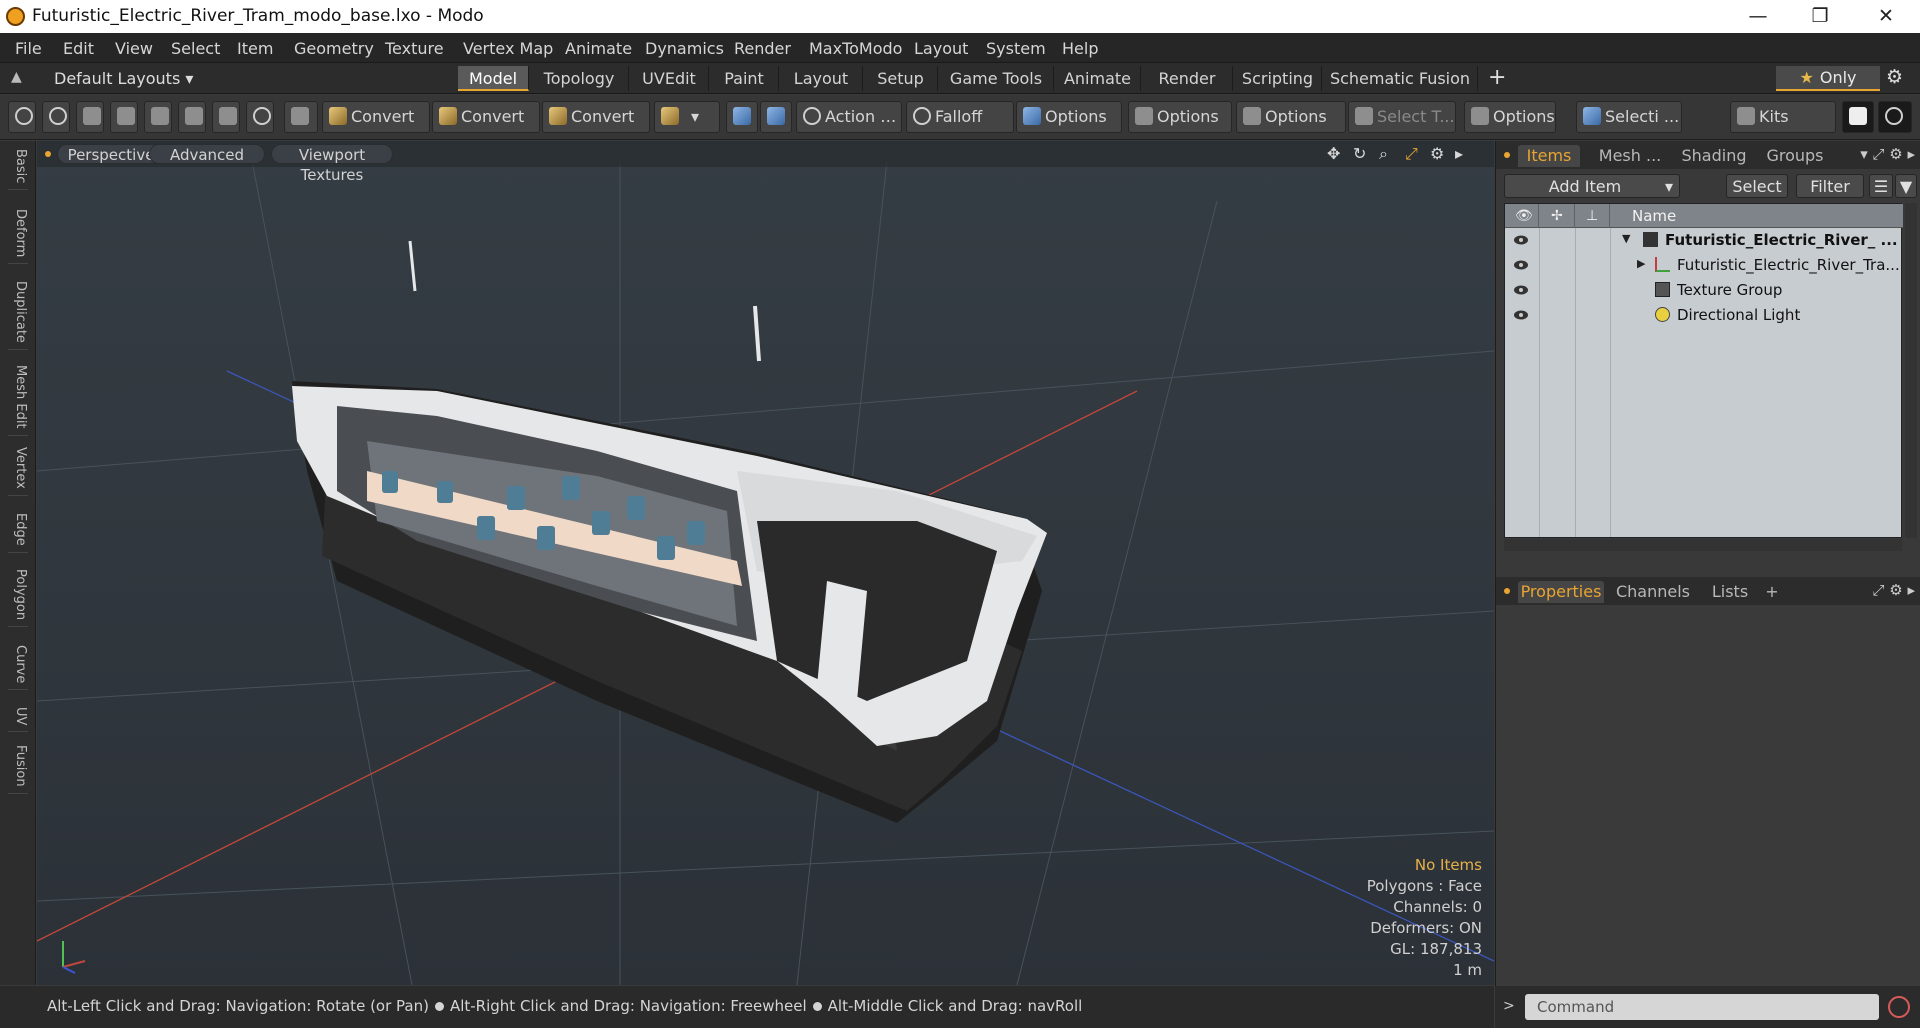 This screenshot has height=1028, width=1920. What do you see at coordinates (1497, 77) in the screenshot?
I see `add-tab-button: +` at bounding box center [1497, 77].